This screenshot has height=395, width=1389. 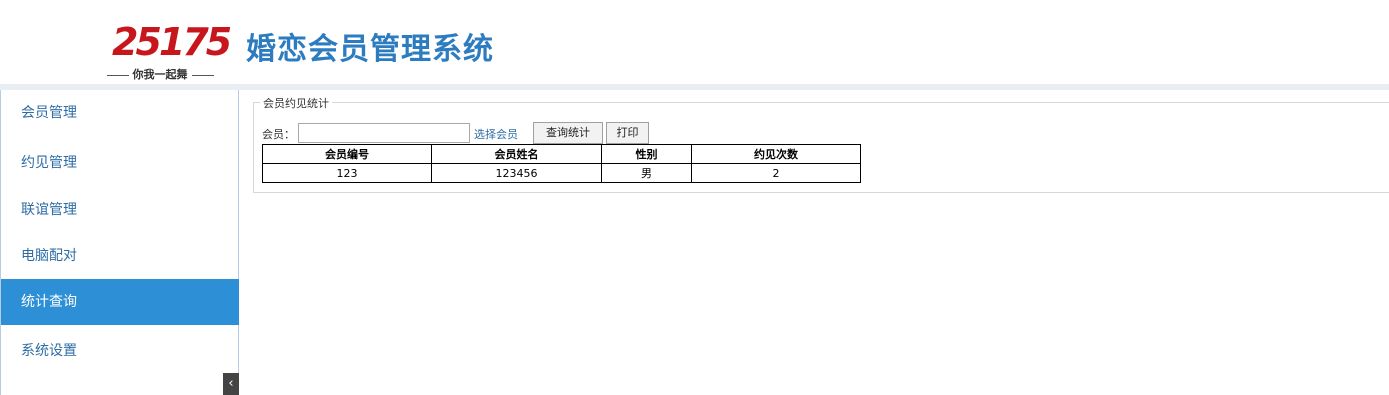 I want to click on statistics-table: 会员编号 会员姓名 性别 约见次数 123 123456 男 2, so click(x=561, y=163).